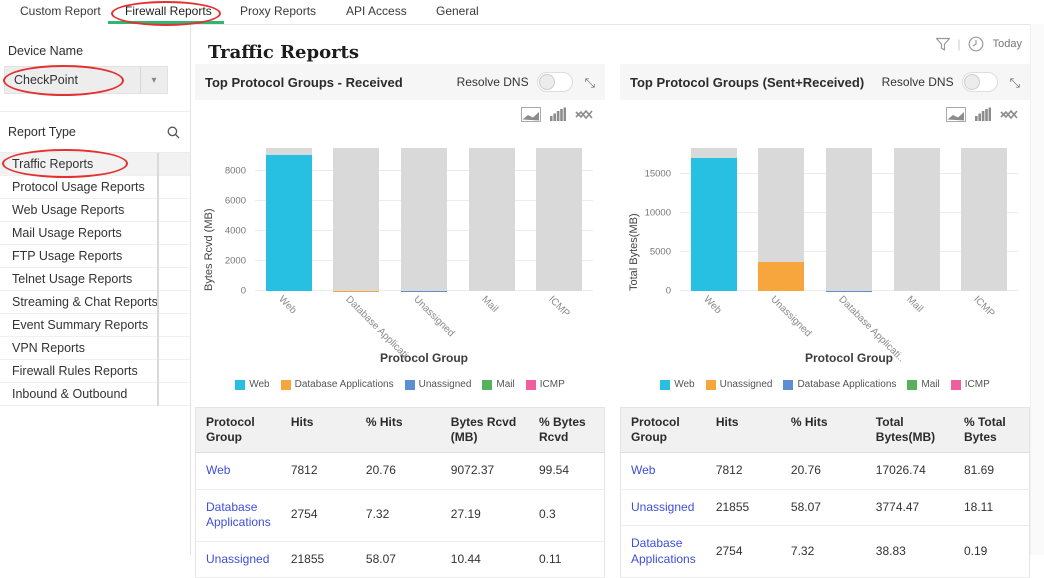 Image resolution: width=1044 pixels, height=578 pixels. What do you see at coordinates (992, 430) in the screenshot?
I see `column-header-total-bytes: % Total Bytes` at bounding box center [992, 430].